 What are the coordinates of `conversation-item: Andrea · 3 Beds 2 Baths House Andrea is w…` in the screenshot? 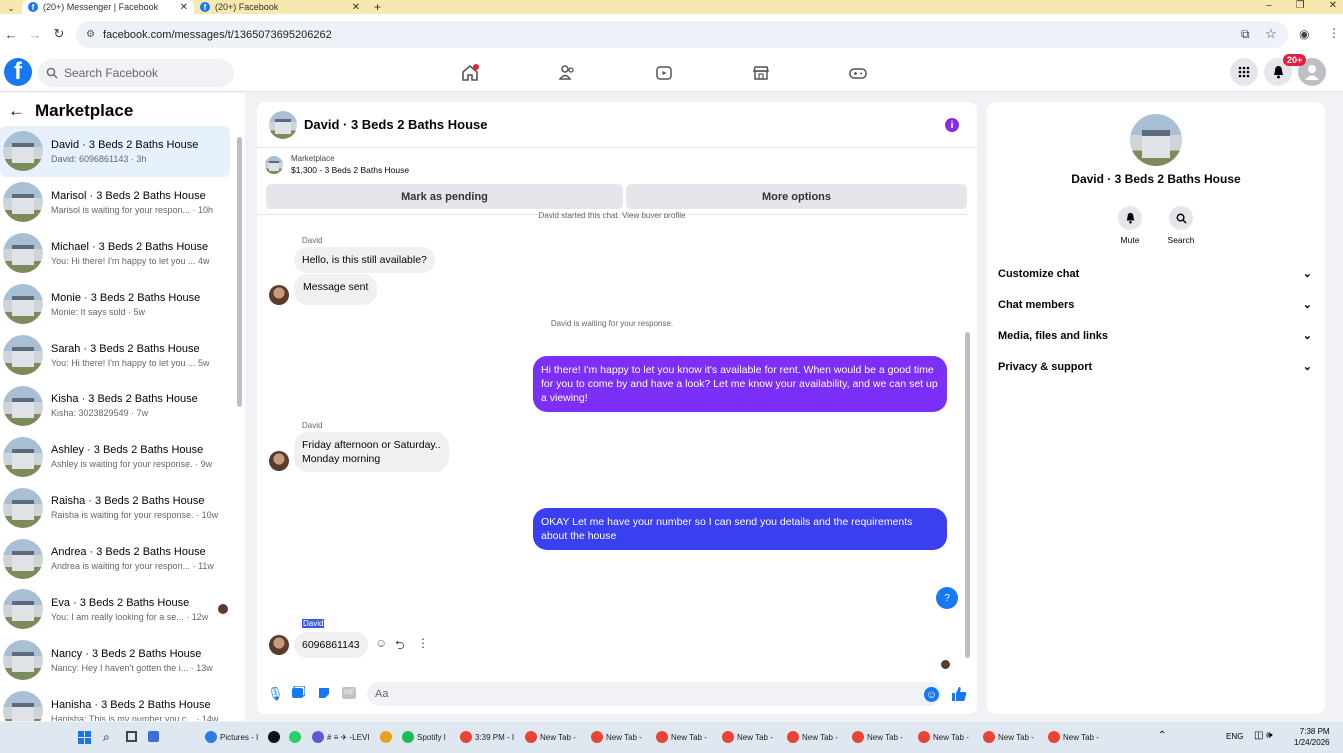 It's located at (118, 558).